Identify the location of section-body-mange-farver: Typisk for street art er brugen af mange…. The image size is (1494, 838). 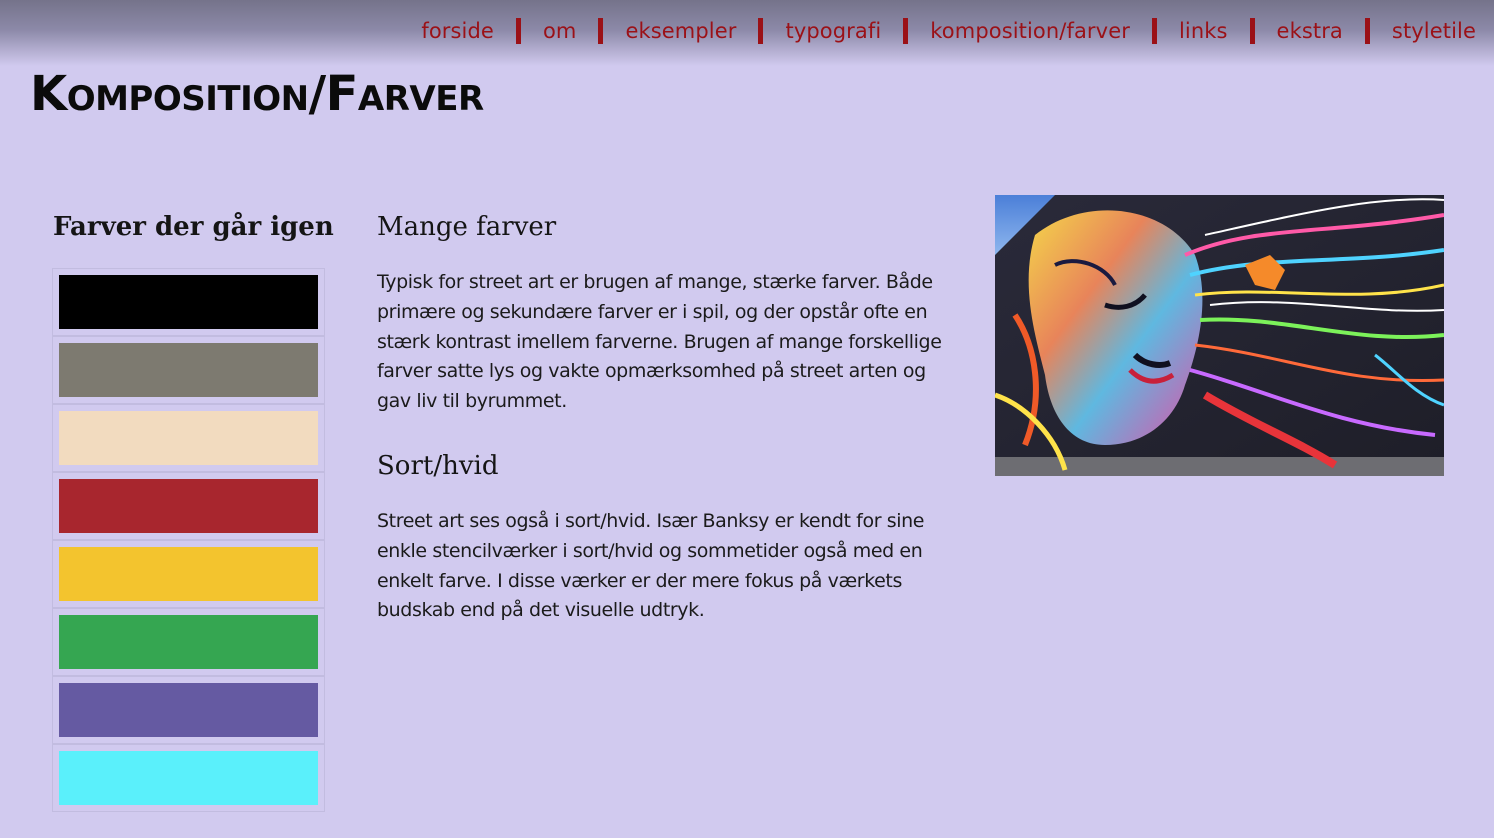
(659, 342).